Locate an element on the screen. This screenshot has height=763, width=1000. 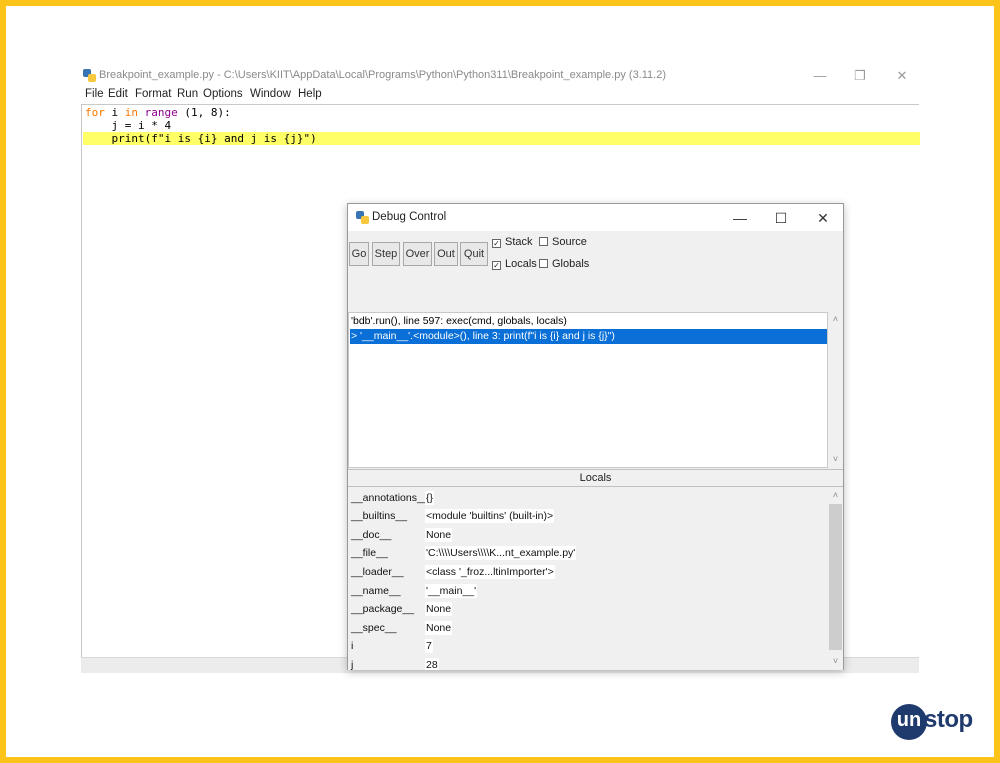
locals-row: __spec__ None is located at coordinates (402, 628).